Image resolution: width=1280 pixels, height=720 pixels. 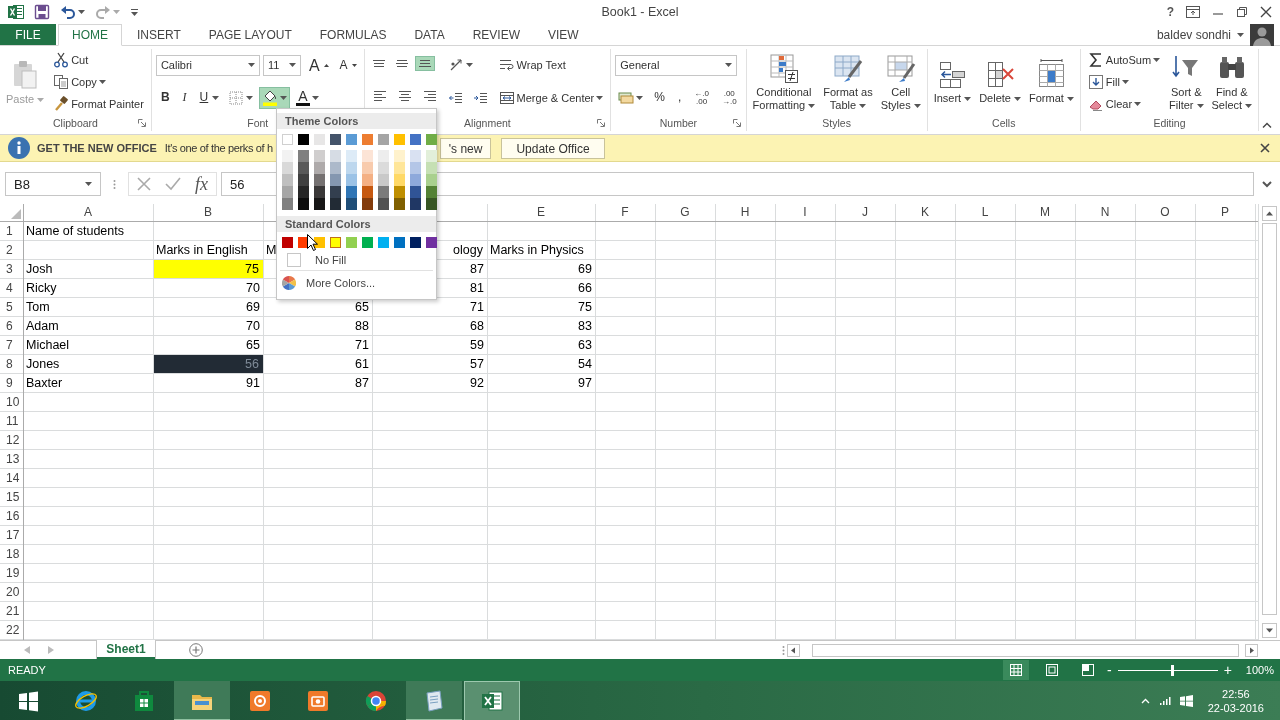 I want to click on italic-button: I, so click(x=184, y=97).